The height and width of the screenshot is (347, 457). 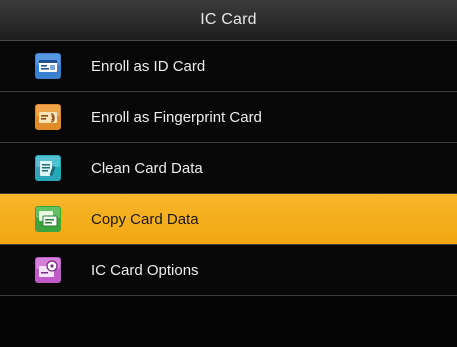 I want to click on menu-item-label: Enroll as ID Card, so click(x=148, y=66).